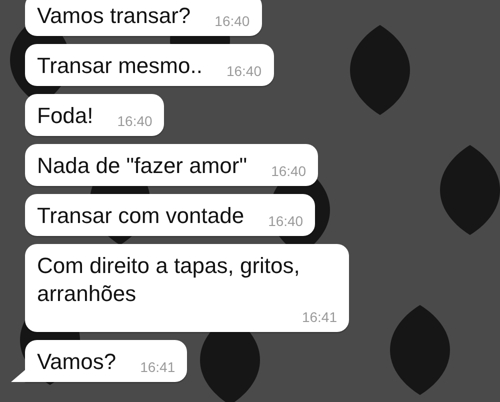 The width and height of the screenshot is (500, 402). I want to click on message-text: Transar com vontade, so click(140, 216).